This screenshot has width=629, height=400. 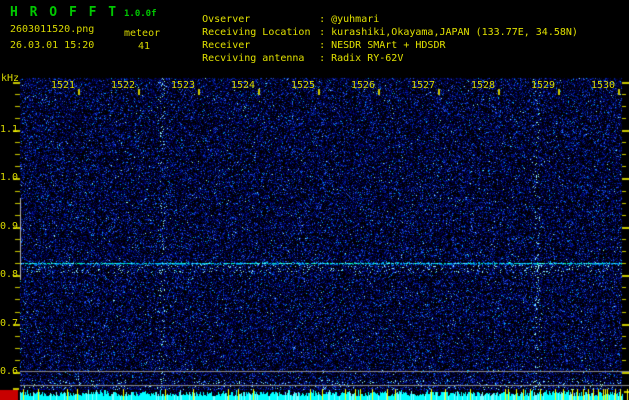 What do you see at coordinates (9, 323) in the screenshot?
I see `y-tick-label: 0.7` at bounding box center [9, 323].